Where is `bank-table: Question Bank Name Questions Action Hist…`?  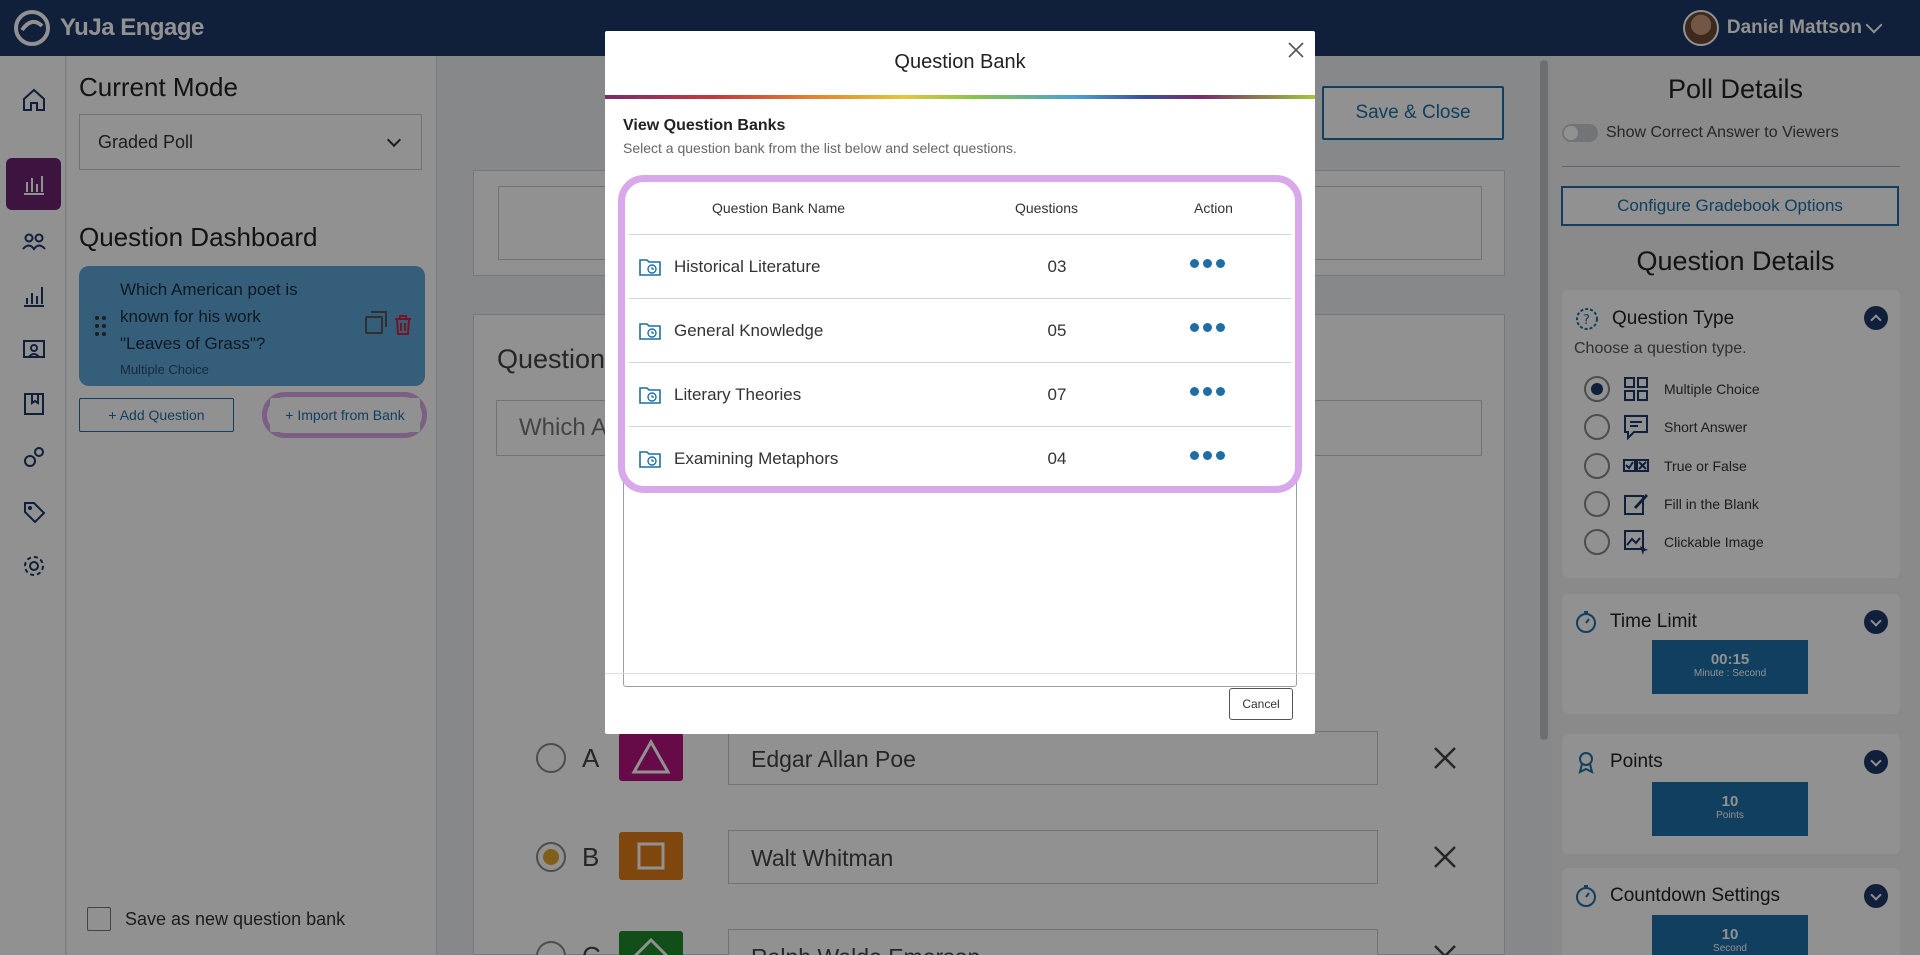 bank-table: Question Bank Name Questions Action Hist… is located at coordinates (960, 337).